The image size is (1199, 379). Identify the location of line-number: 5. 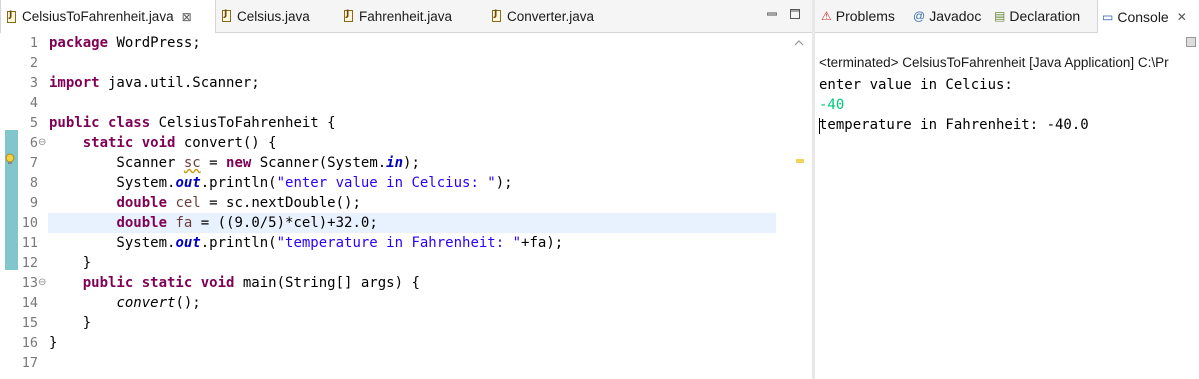
(33, 123).